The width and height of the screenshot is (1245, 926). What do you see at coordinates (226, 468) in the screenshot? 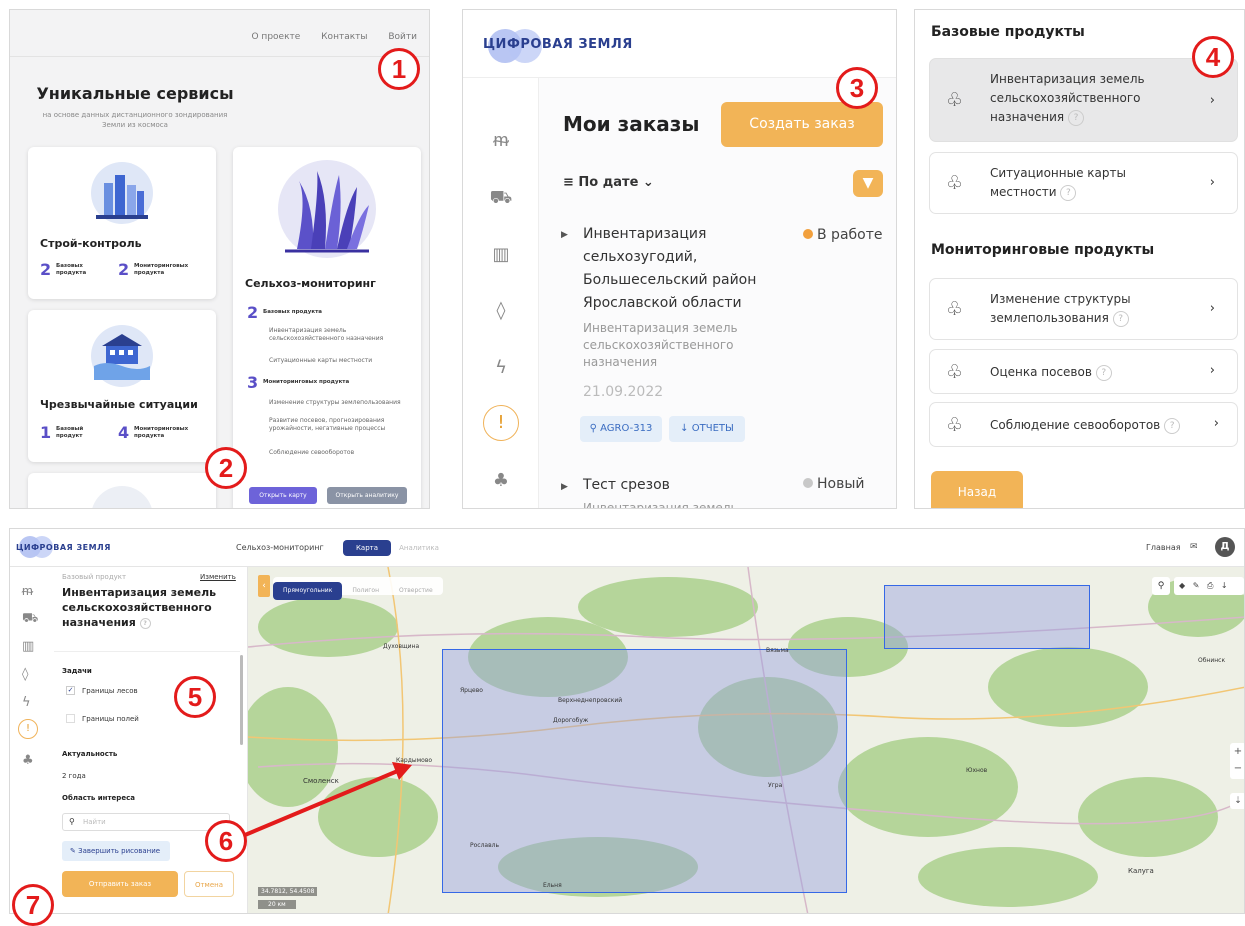
I see `callout-2: 2` at bounding box center [226, 468].